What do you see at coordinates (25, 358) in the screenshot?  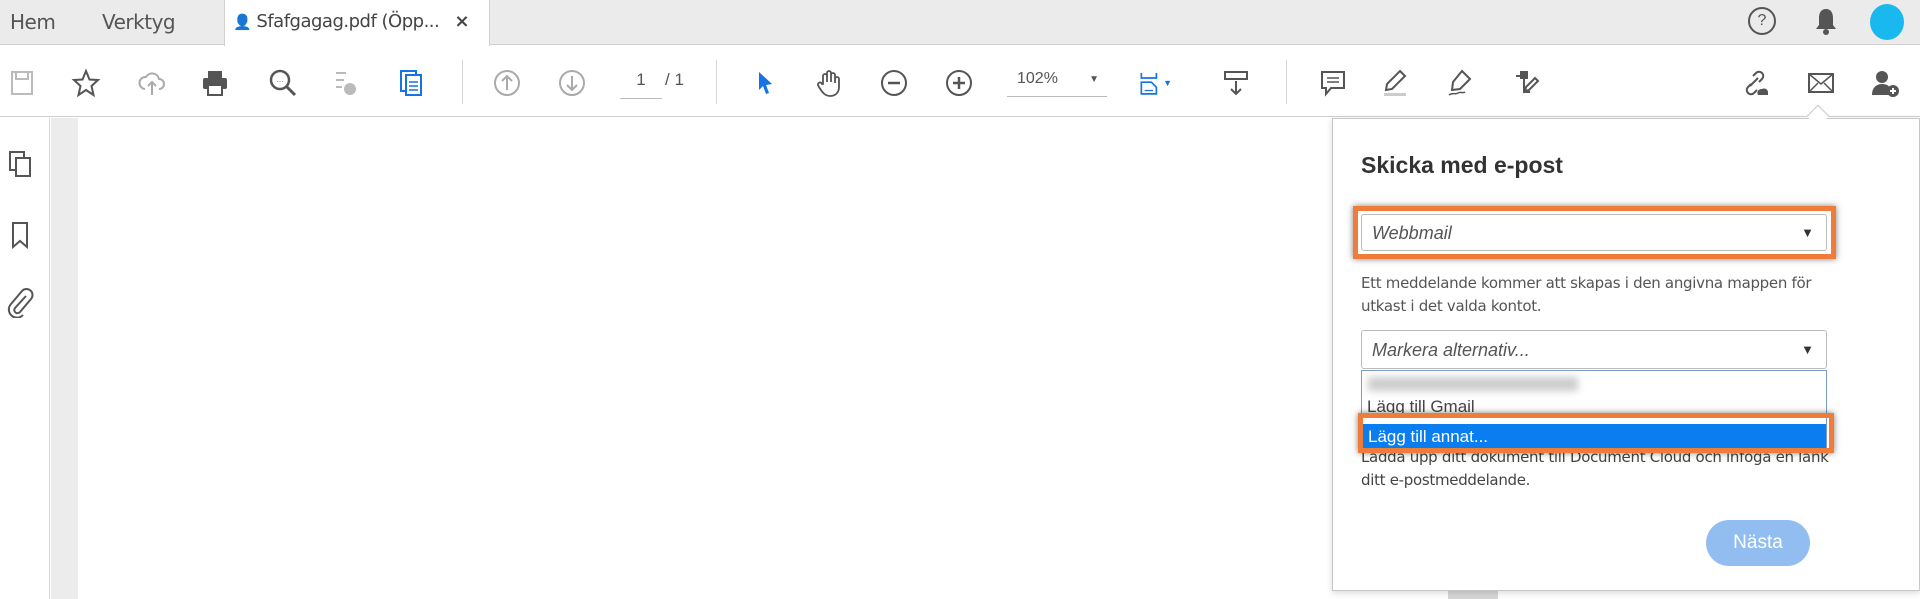 I see `left-sidebar` at bounding box center [25, 358].